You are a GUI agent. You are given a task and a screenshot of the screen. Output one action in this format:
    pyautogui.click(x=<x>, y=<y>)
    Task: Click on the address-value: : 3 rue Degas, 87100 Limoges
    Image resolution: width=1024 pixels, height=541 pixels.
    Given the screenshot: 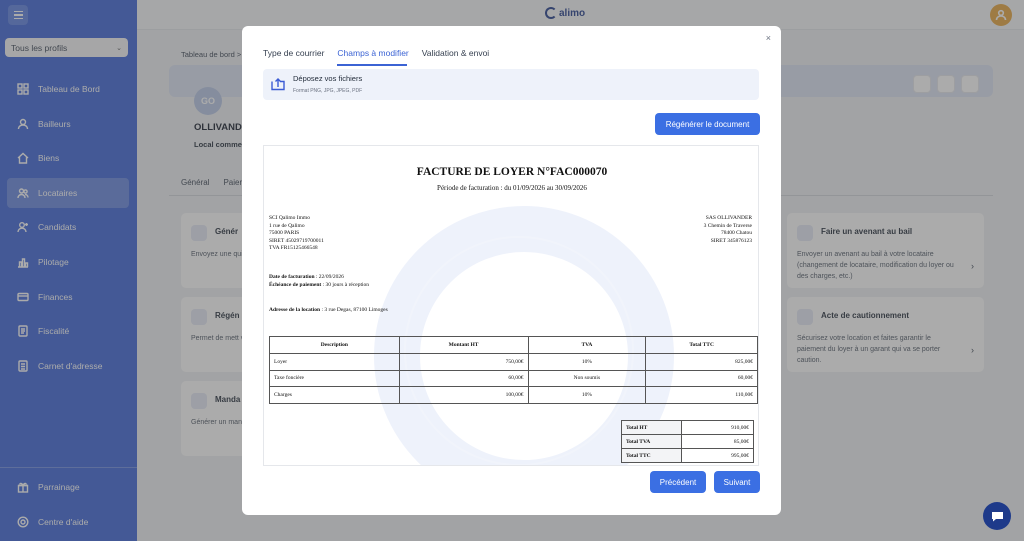 What is the action you would take?
    pyautogui.click(x=354, y=310)
    